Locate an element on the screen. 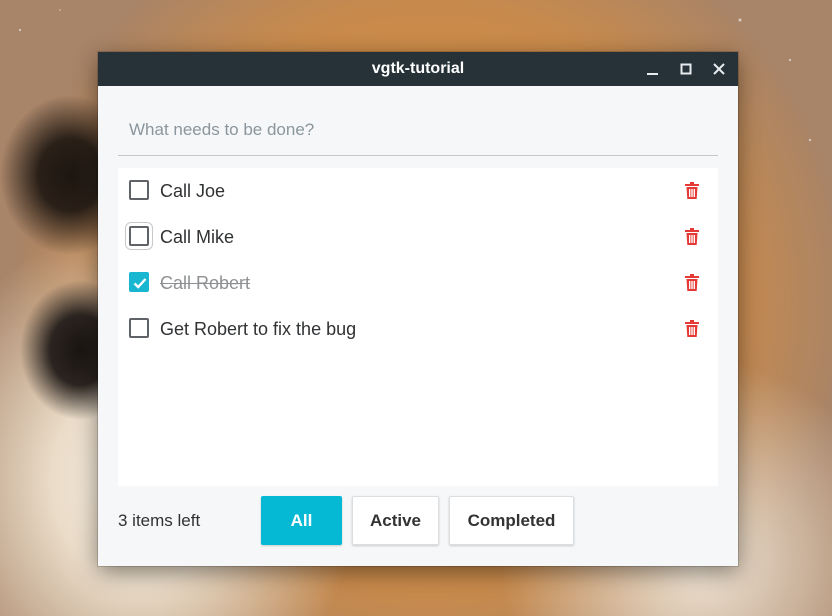  window-title: vgtk-tutorial is located at coordinates (418, 68).